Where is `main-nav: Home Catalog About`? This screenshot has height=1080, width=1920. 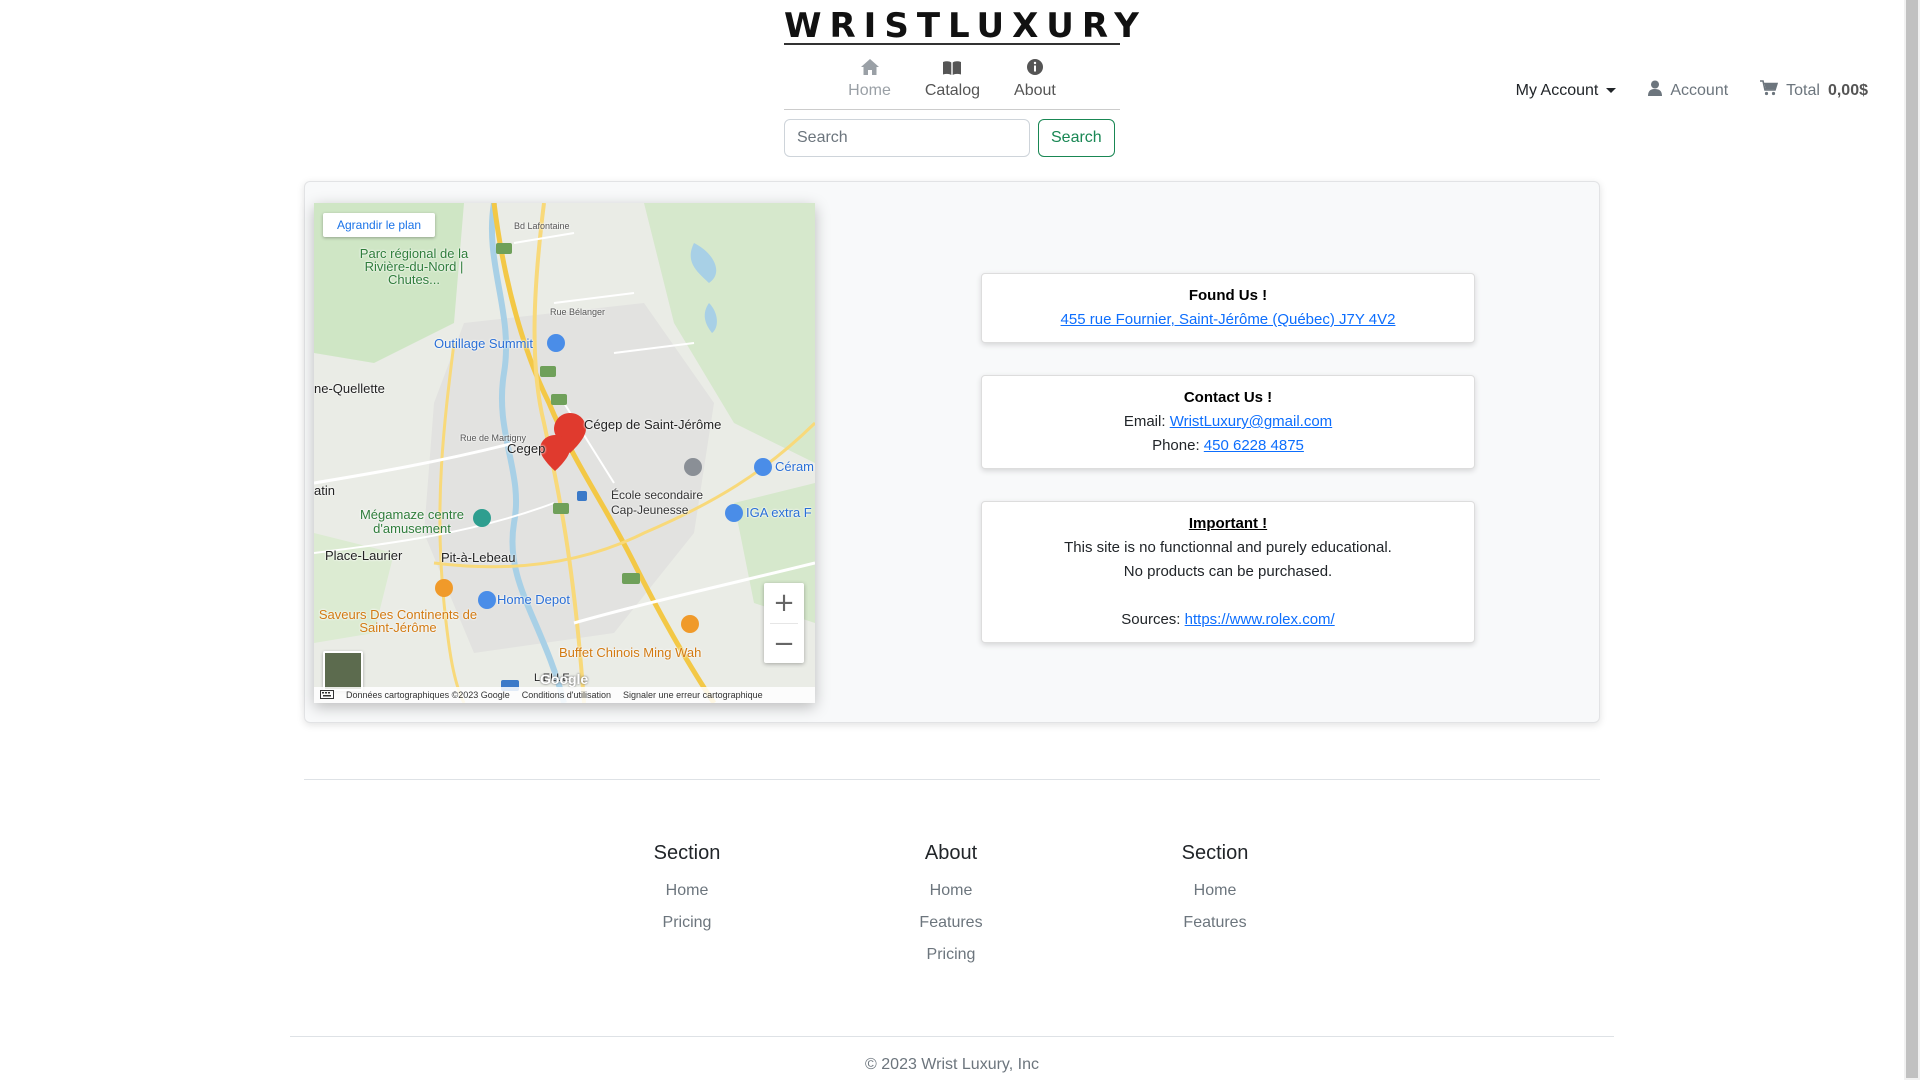 main-nav: Home Catalog About is located at coordinates (952, 80).